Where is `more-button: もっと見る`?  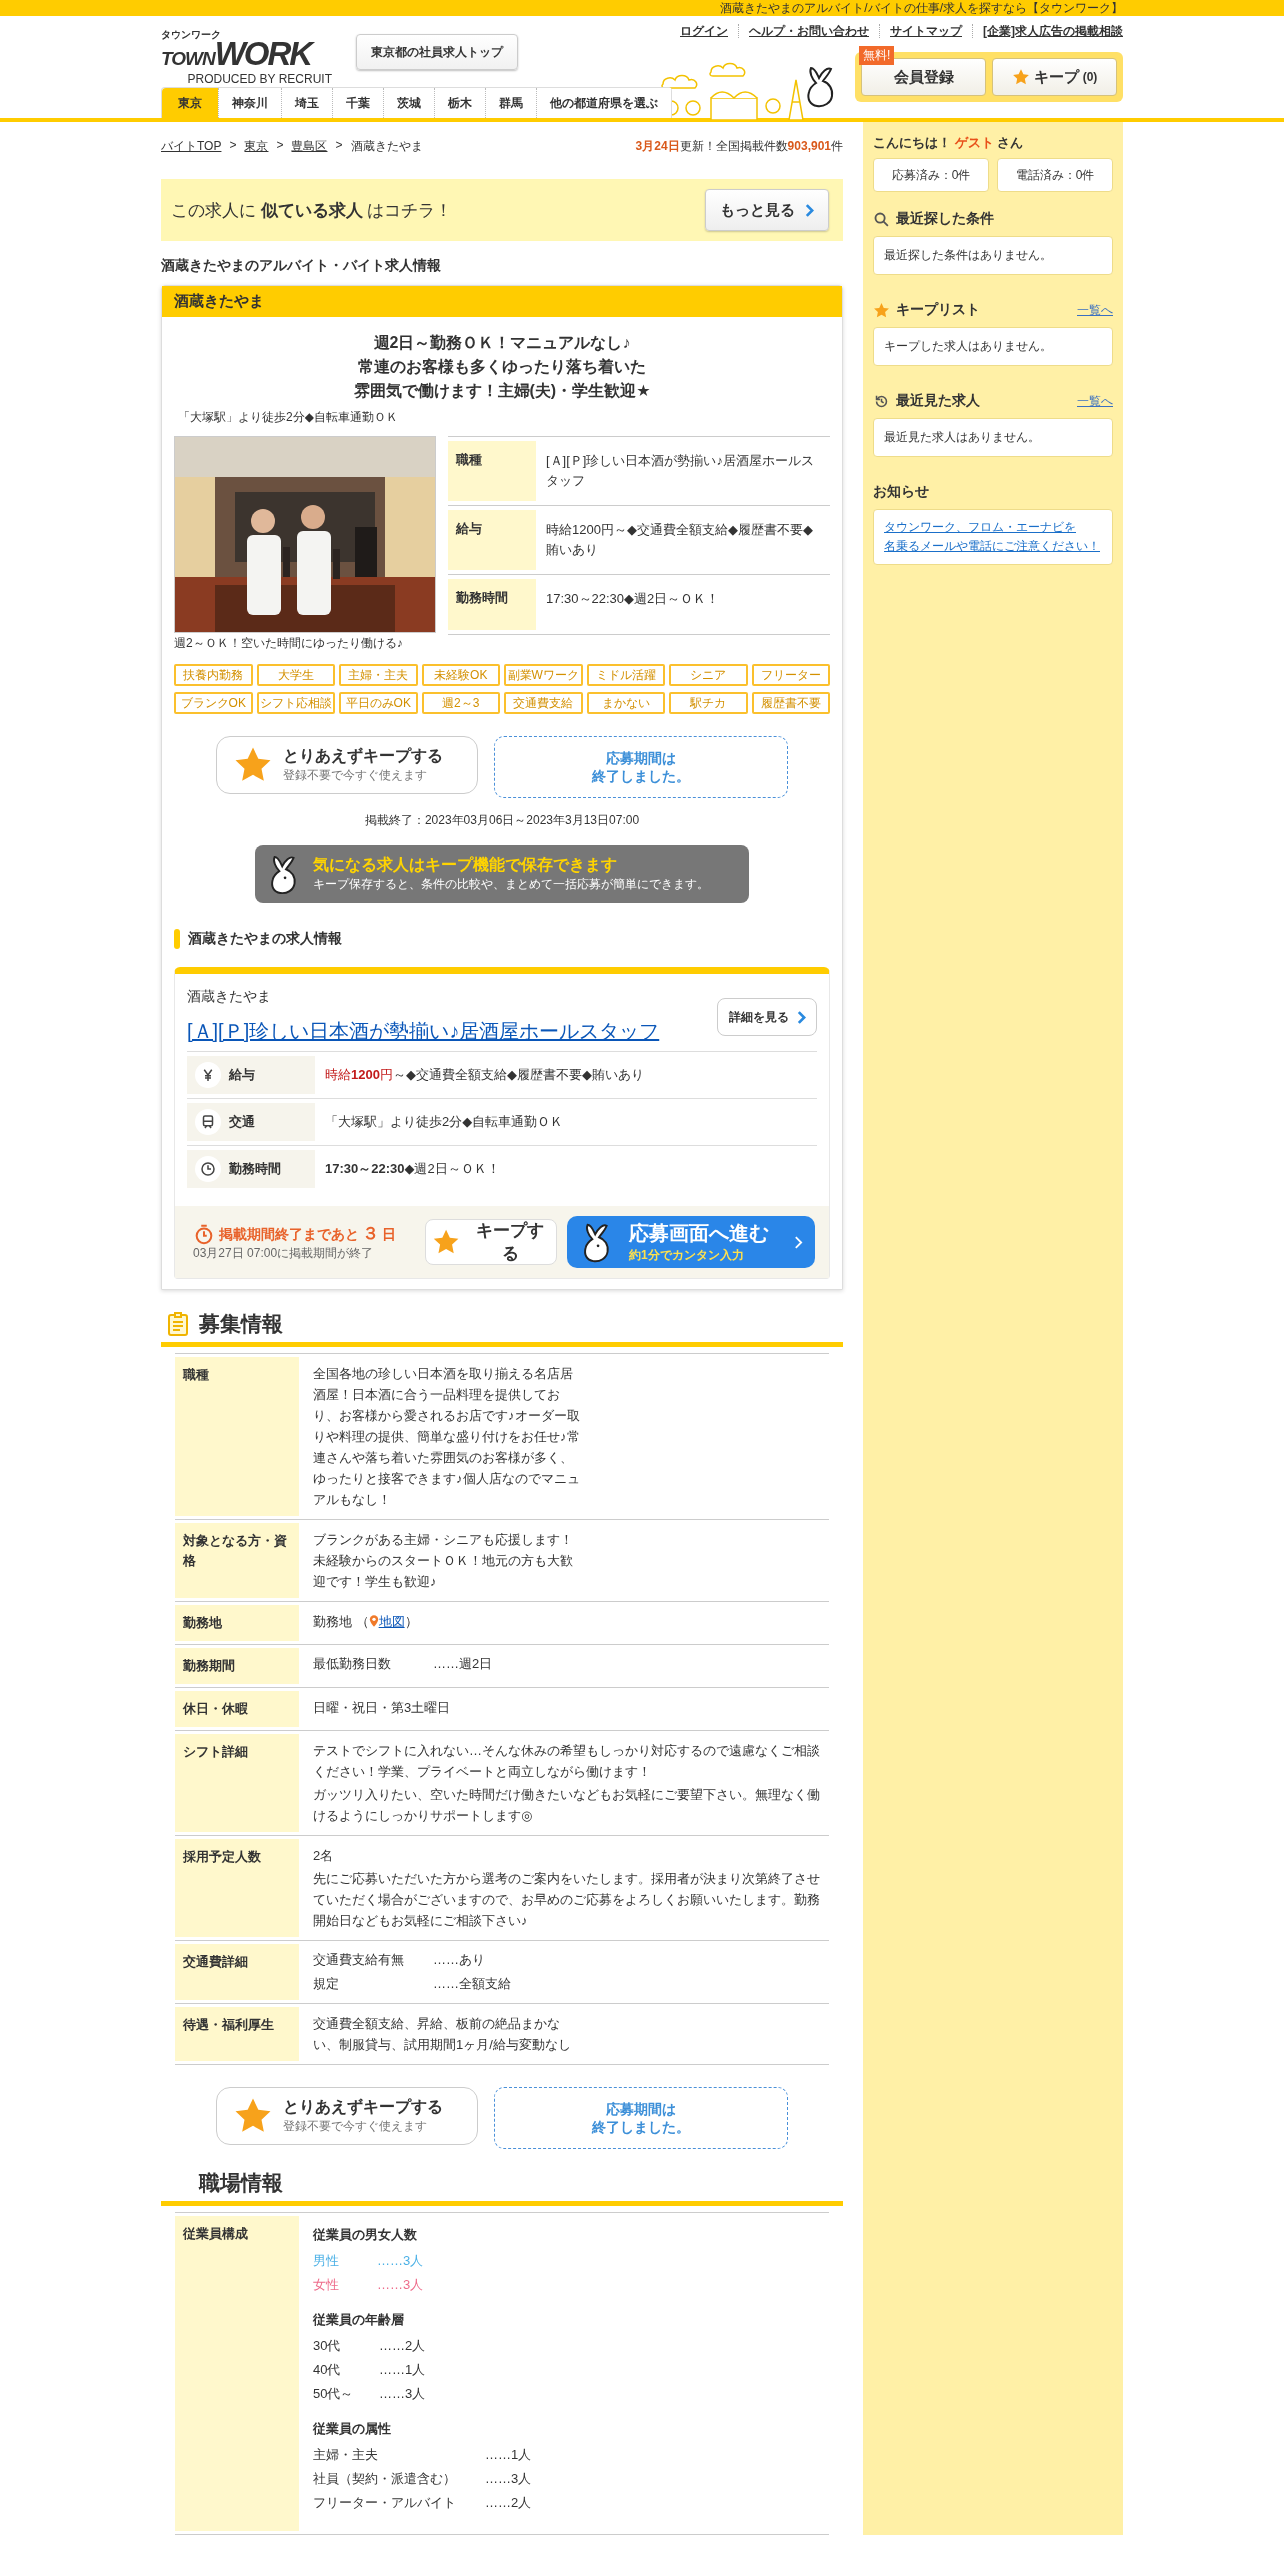 more-button: もっと見る is located at coordinates (767, 210).